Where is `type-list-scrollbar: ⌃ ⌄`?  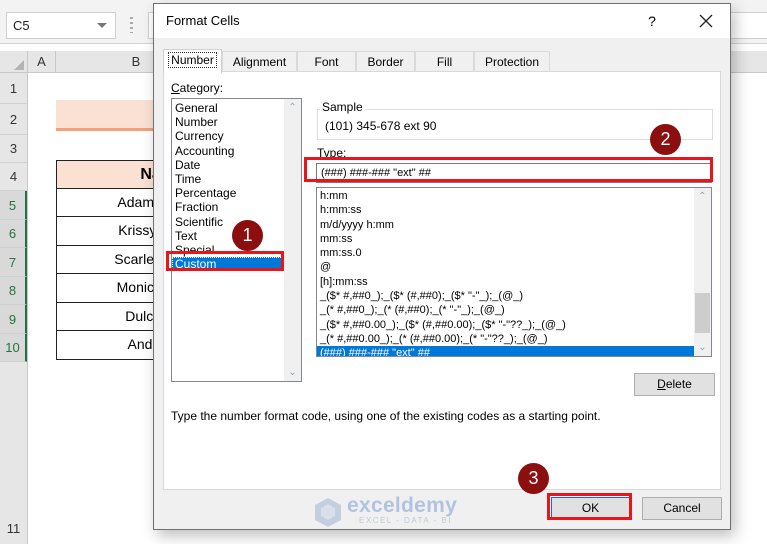 type-list-scrollbar: ⌃ ⌄ is located at coordinates (702, 272).